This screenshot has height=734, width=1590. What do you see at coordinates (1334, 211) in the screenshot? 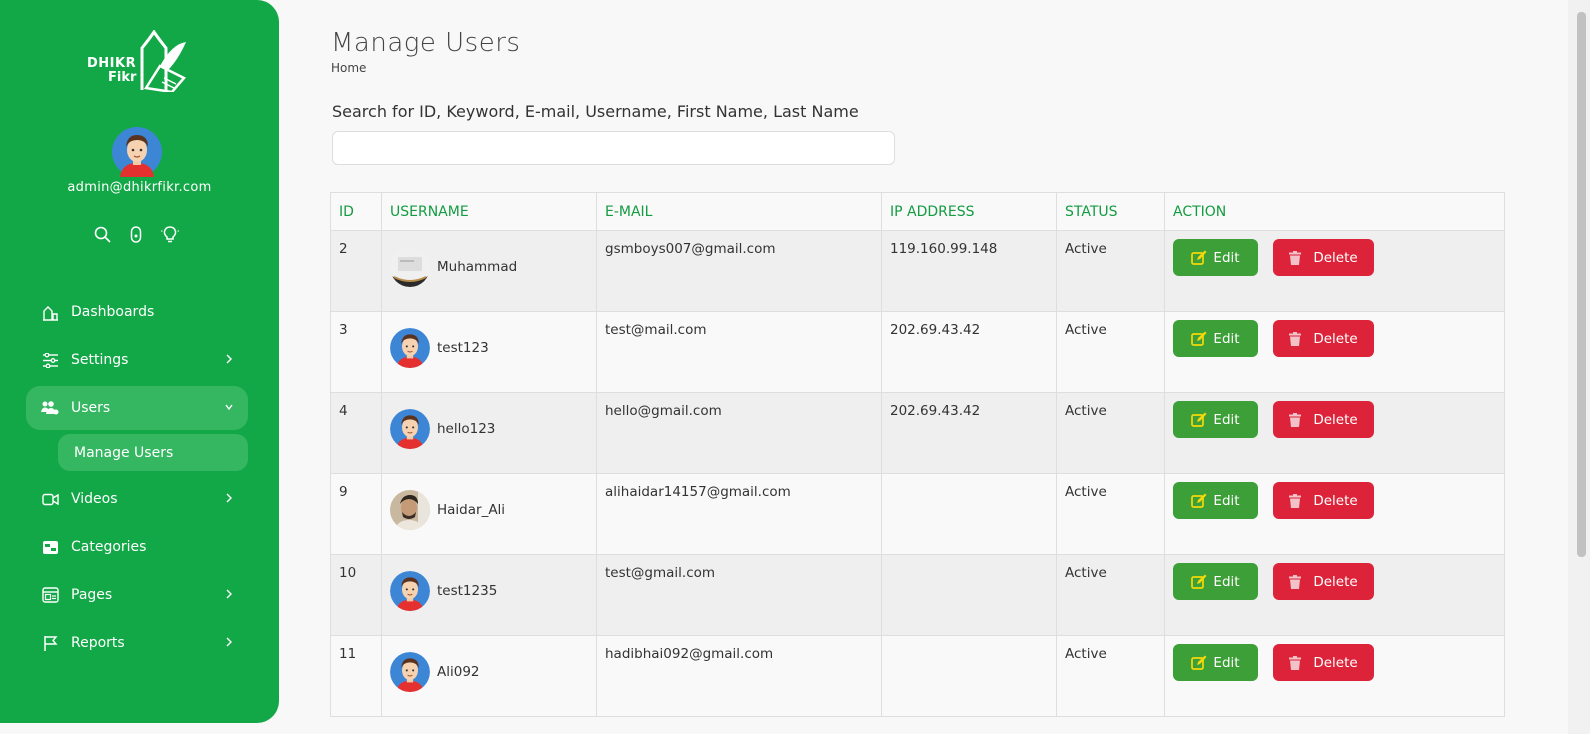
I see `column-header-action: ACTION` at bounding box center [1334, 211].